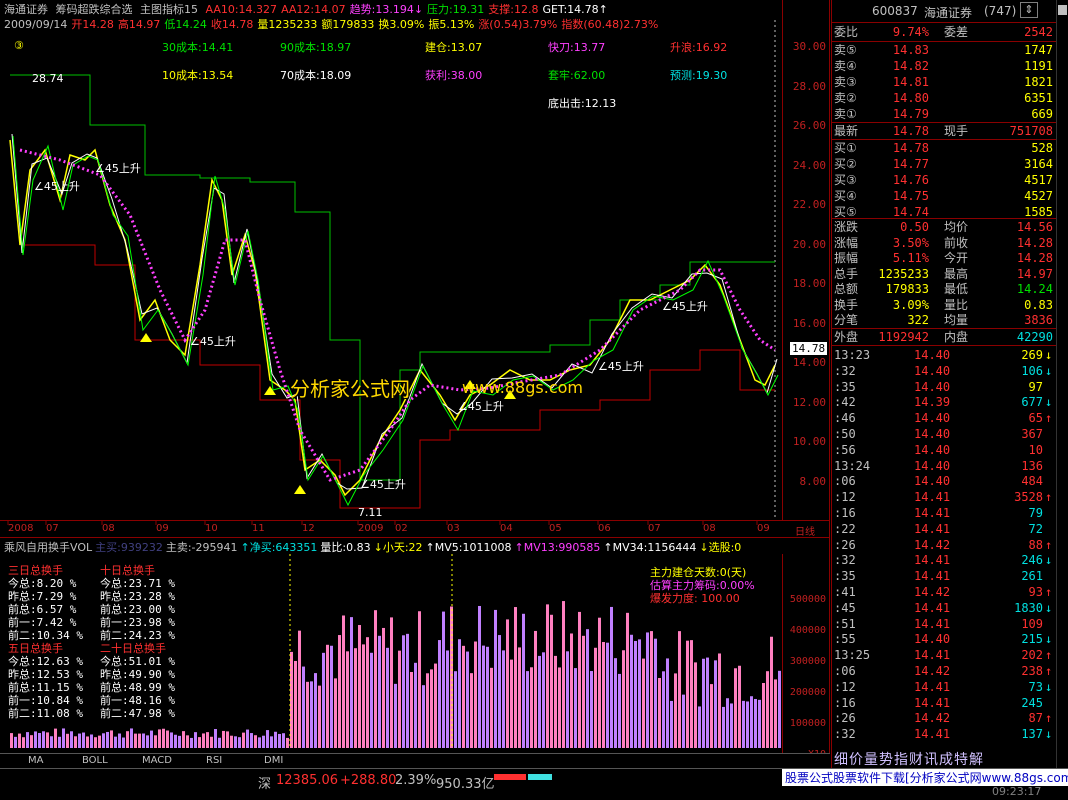 Image resolution: width=1068 pixels, height=800 pixels. I want to click on stat-label: 总额, so click(846, 289).